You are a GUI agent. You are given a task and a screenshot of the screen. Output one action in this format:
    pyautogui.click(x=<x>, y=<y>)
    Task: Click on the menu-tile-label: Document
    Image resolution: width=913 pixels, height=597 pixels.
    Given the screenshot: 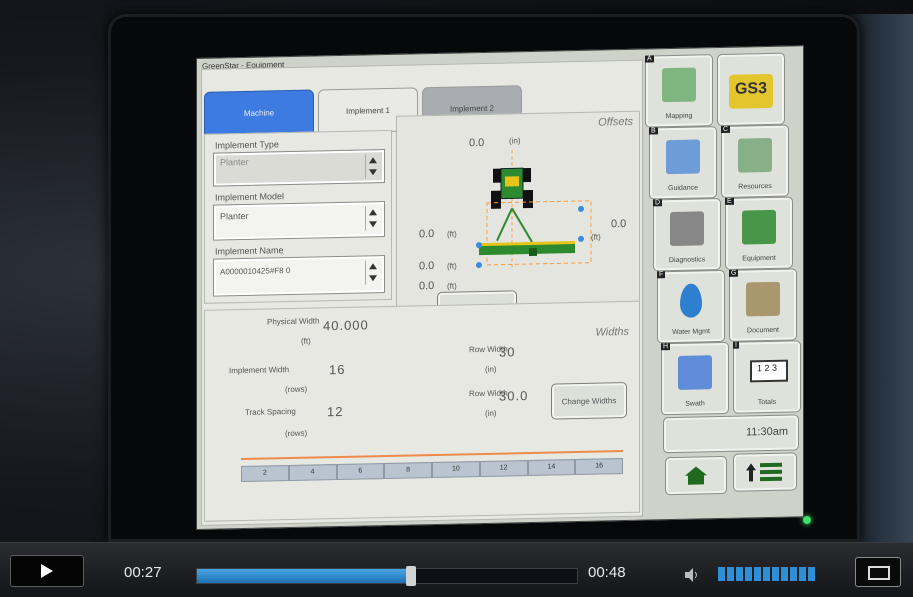 What is the action you would take?
    pyautogui.click(x=763, y=330)
    